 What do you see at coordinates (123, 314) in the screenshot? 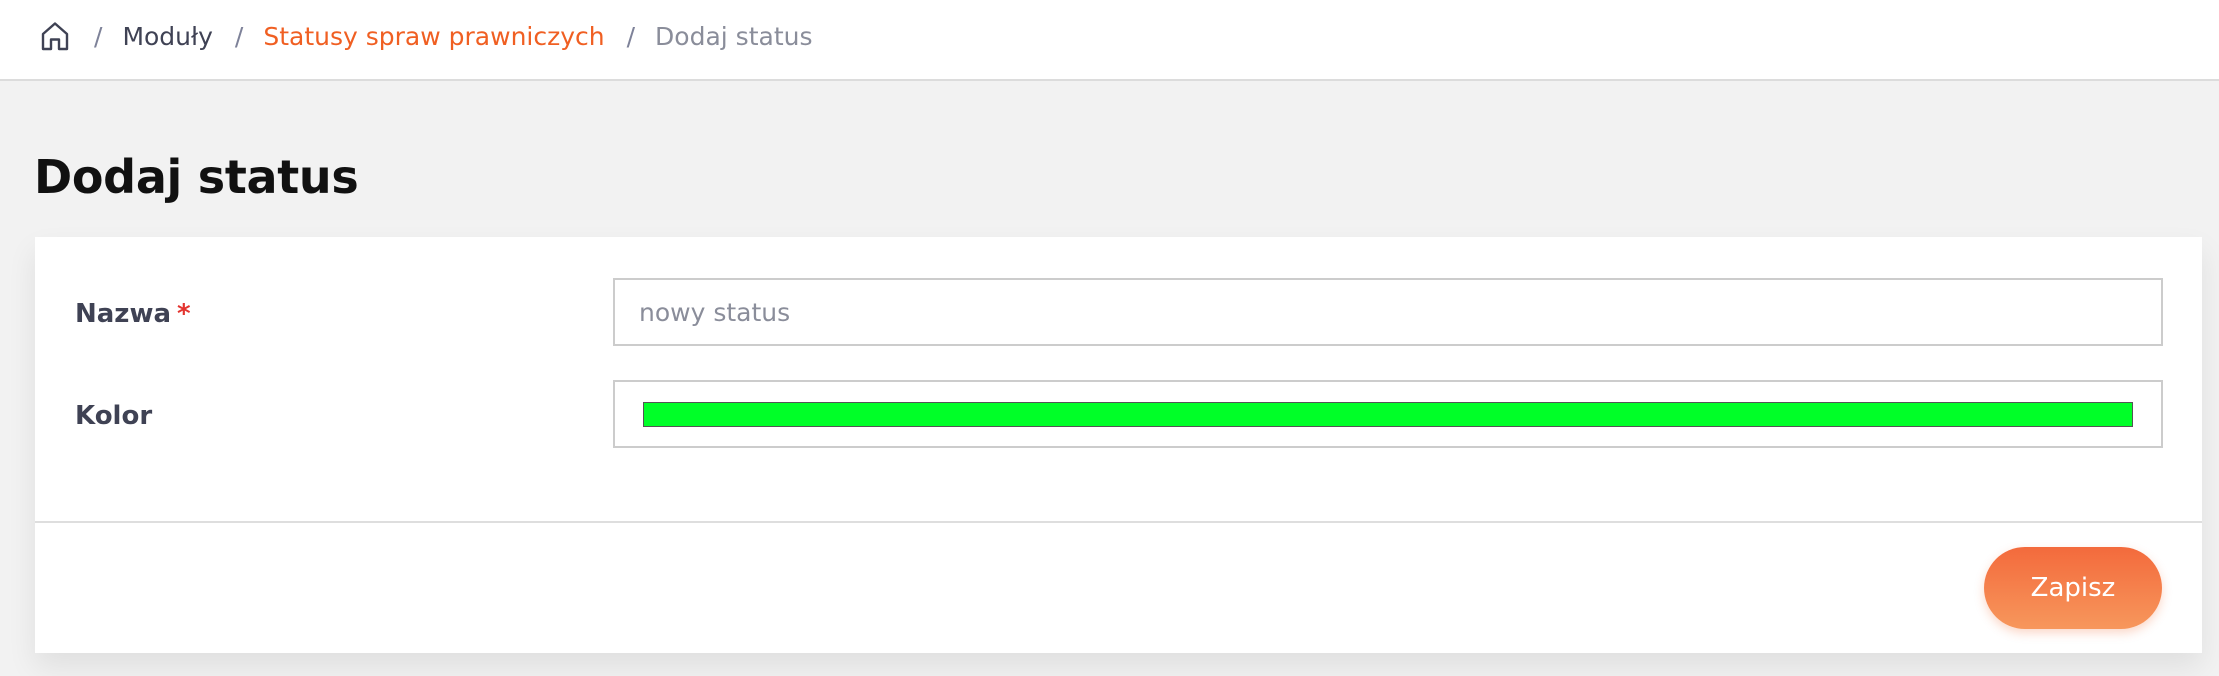
I see `name-label-text: Nazwa` at bounding box center [123, 314].